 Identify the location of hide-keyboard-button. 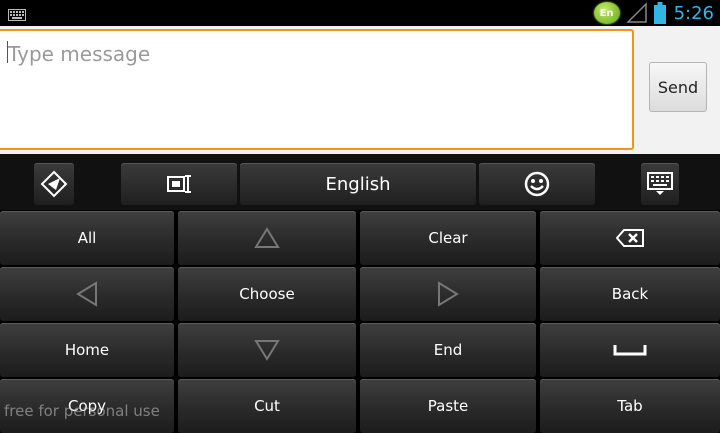
(660, 184).